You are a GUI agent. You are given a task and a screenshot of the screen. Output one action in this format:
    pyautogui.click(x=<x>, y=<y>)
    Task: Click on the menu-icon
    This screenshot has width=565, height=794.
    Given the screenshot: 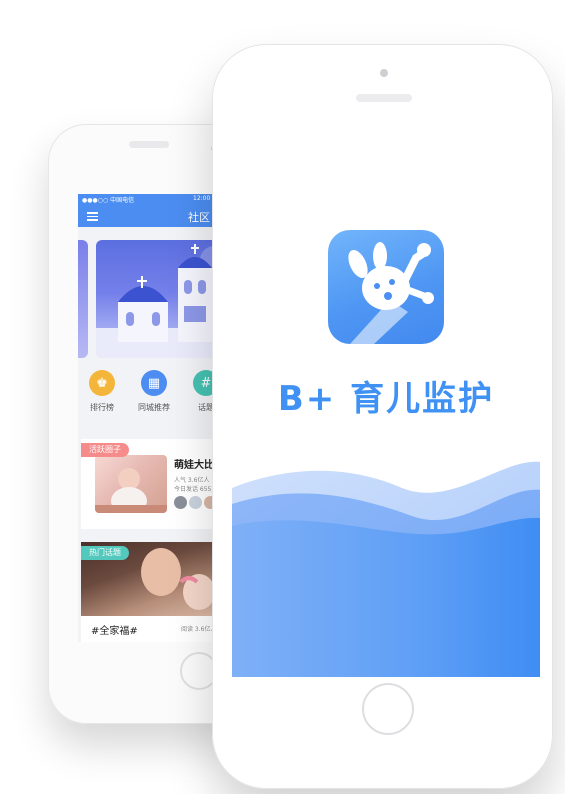 What is the action you would take?
    pyautogui.click(x=92, y=216)
    